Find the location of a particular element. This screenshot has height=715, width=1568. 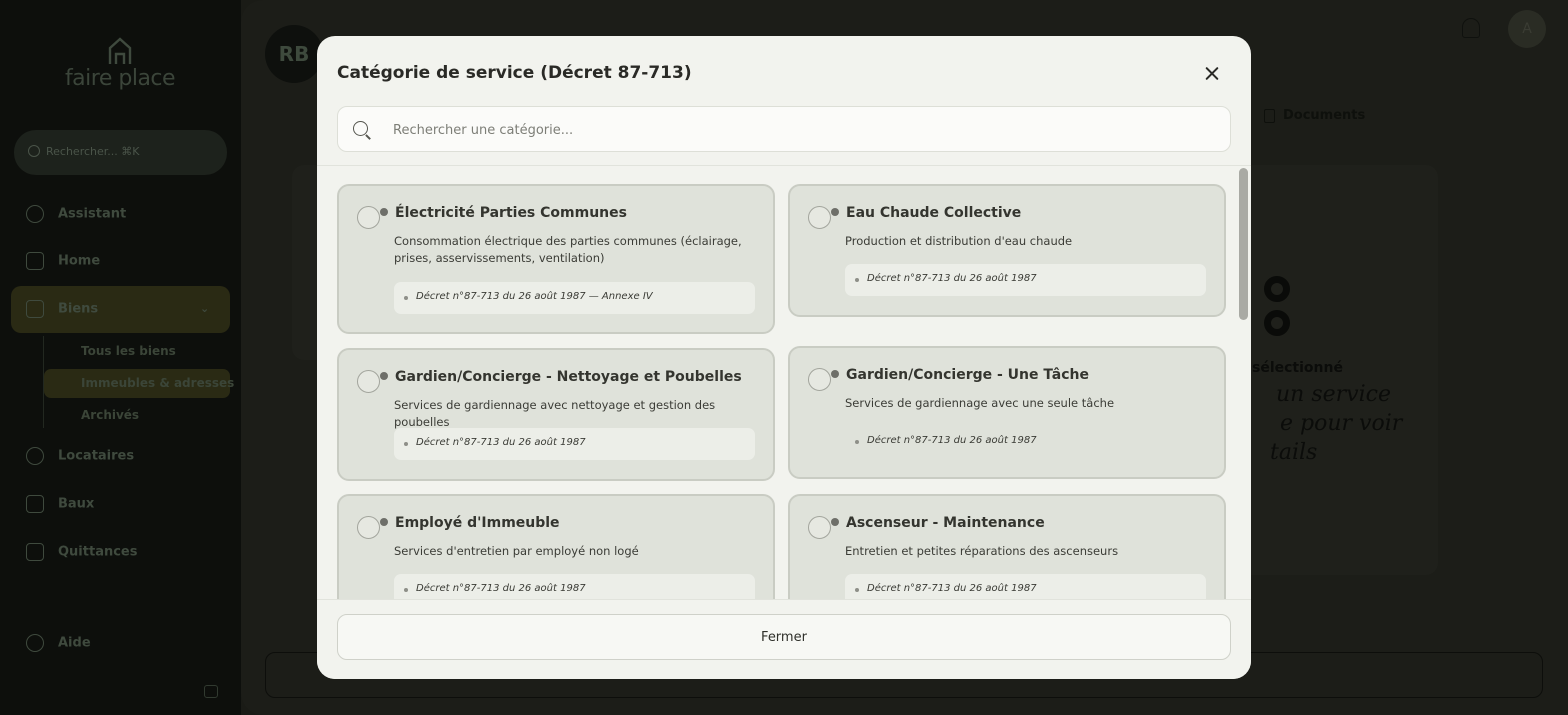

nav-item-aide: Aide is located at coordinates (58, 643).